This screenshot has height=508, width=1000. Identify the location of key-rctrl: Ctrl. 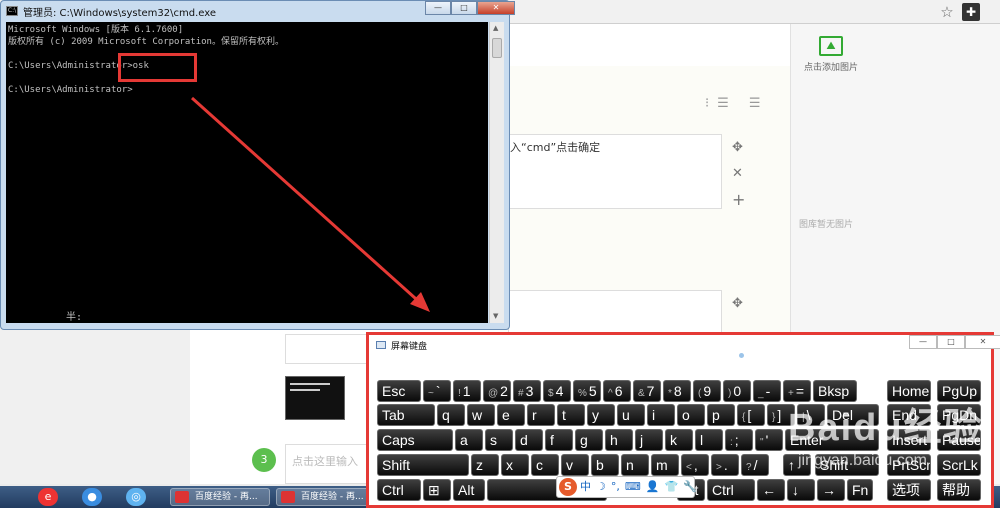
(731, 490).